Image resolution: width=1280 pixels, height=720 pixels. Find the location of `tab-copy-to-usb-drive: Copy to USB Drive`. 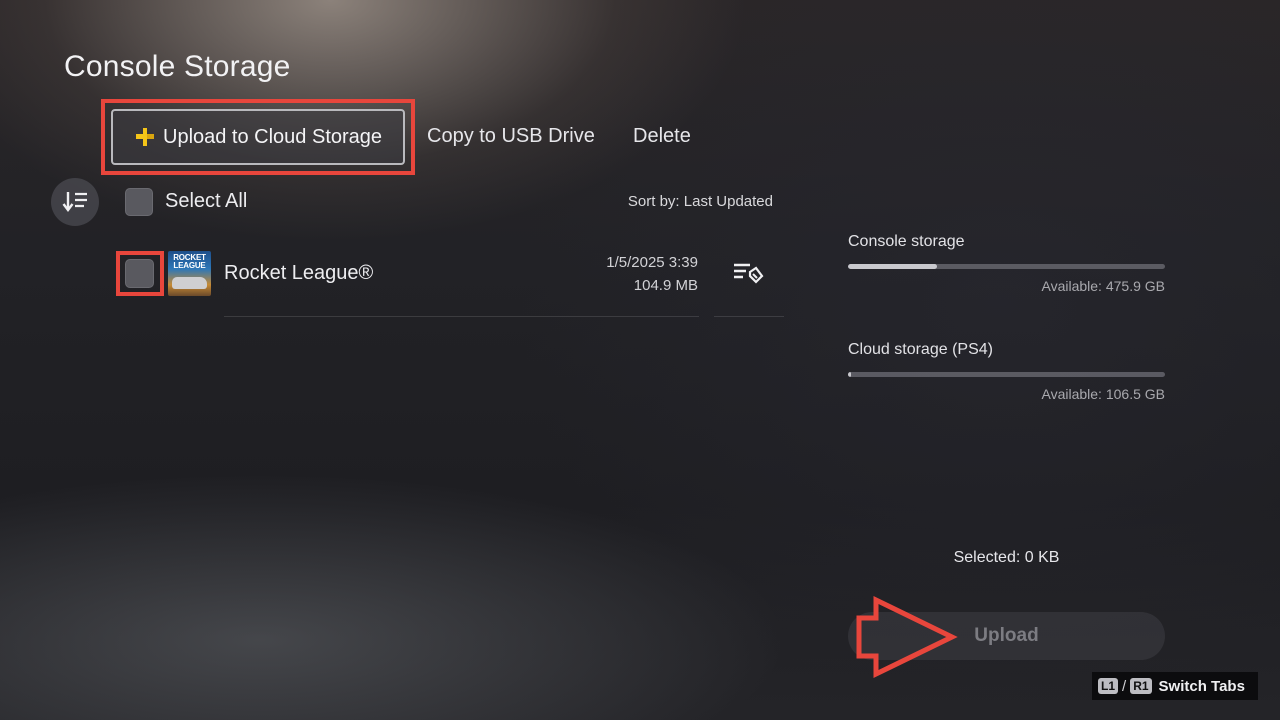

tab-copy-to-usb-drive: Copy to USB Drive is located at coordinates (511, 136).